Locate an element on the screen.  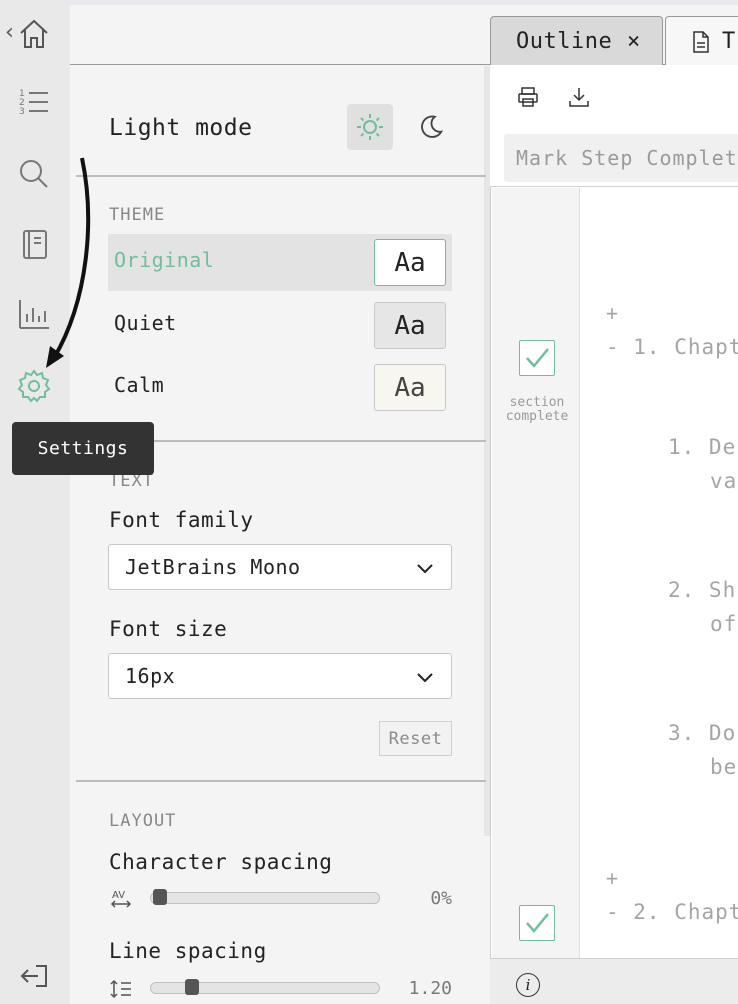
svg-text: AV is located at coordinates (118, 895).